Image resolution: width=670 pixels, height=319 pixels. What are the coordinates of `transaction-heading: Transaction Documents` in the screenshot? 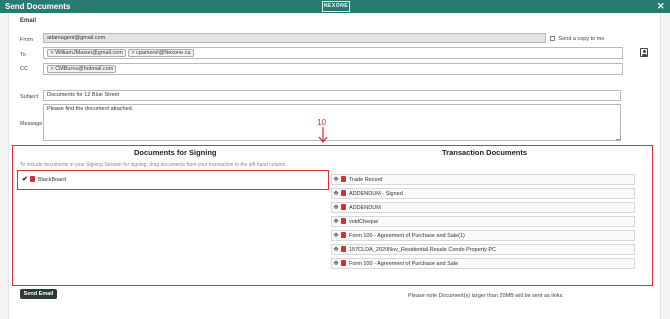 It's located at (485, 152).